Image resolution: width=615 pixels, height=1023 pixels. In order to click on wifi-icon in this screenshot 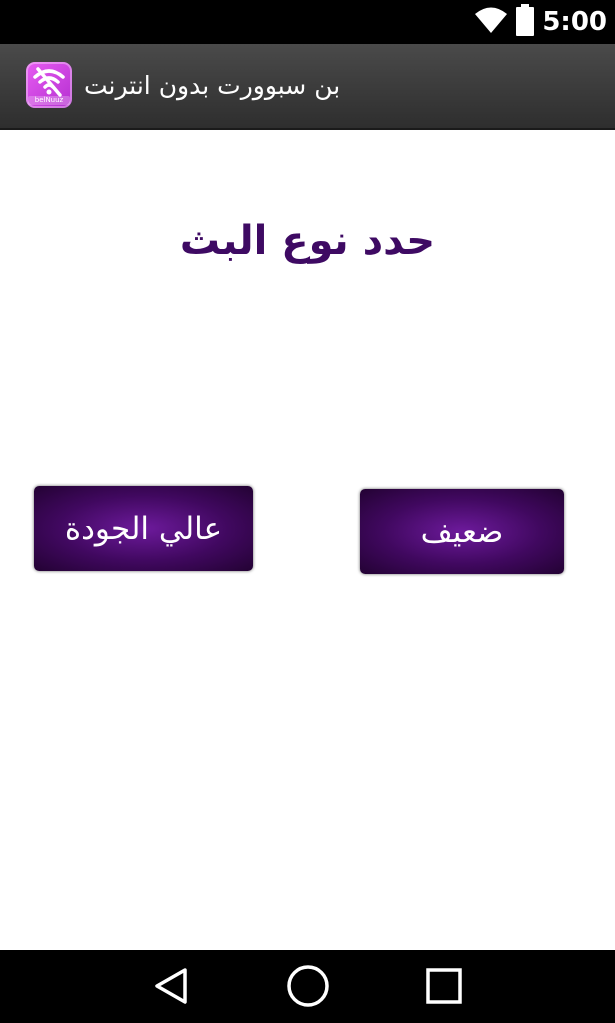, I will do `click(491, 22)`.